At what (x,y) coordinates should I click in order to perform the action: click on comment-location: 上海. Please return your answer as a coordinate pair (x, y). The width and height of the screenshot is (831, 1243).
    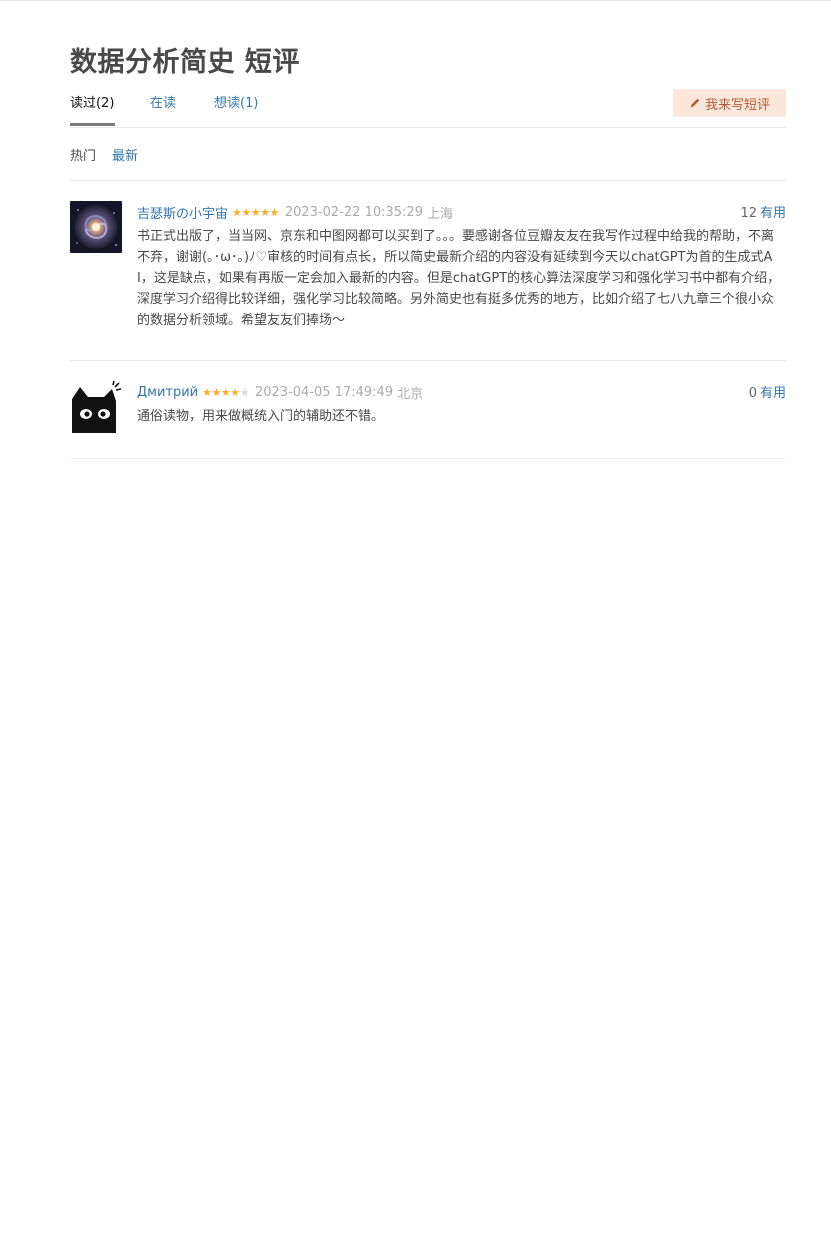
    Looking at the image, I should click on (439, 214).